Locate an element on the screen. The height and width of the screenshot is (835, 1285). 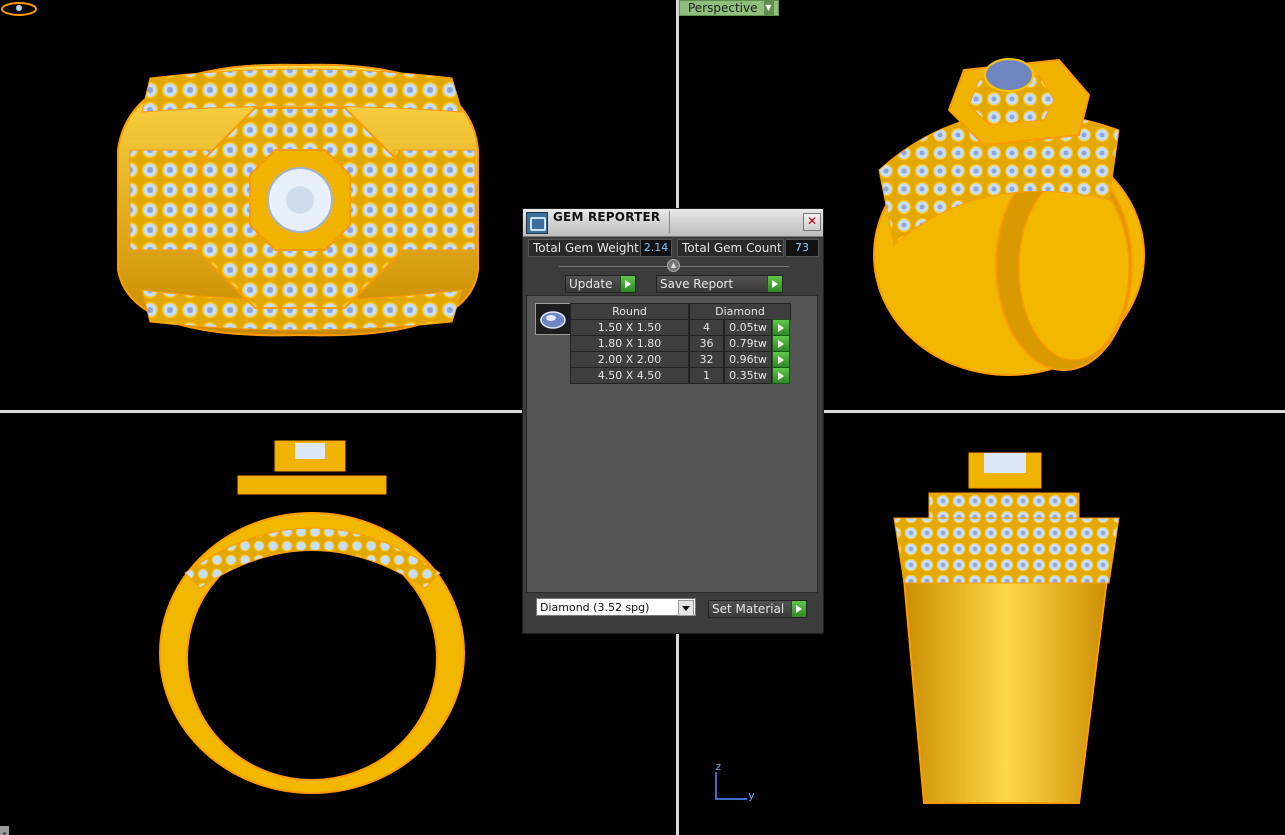
material-dropdown: Diamond (3.52 spg) is located at coordinates (616, 607).